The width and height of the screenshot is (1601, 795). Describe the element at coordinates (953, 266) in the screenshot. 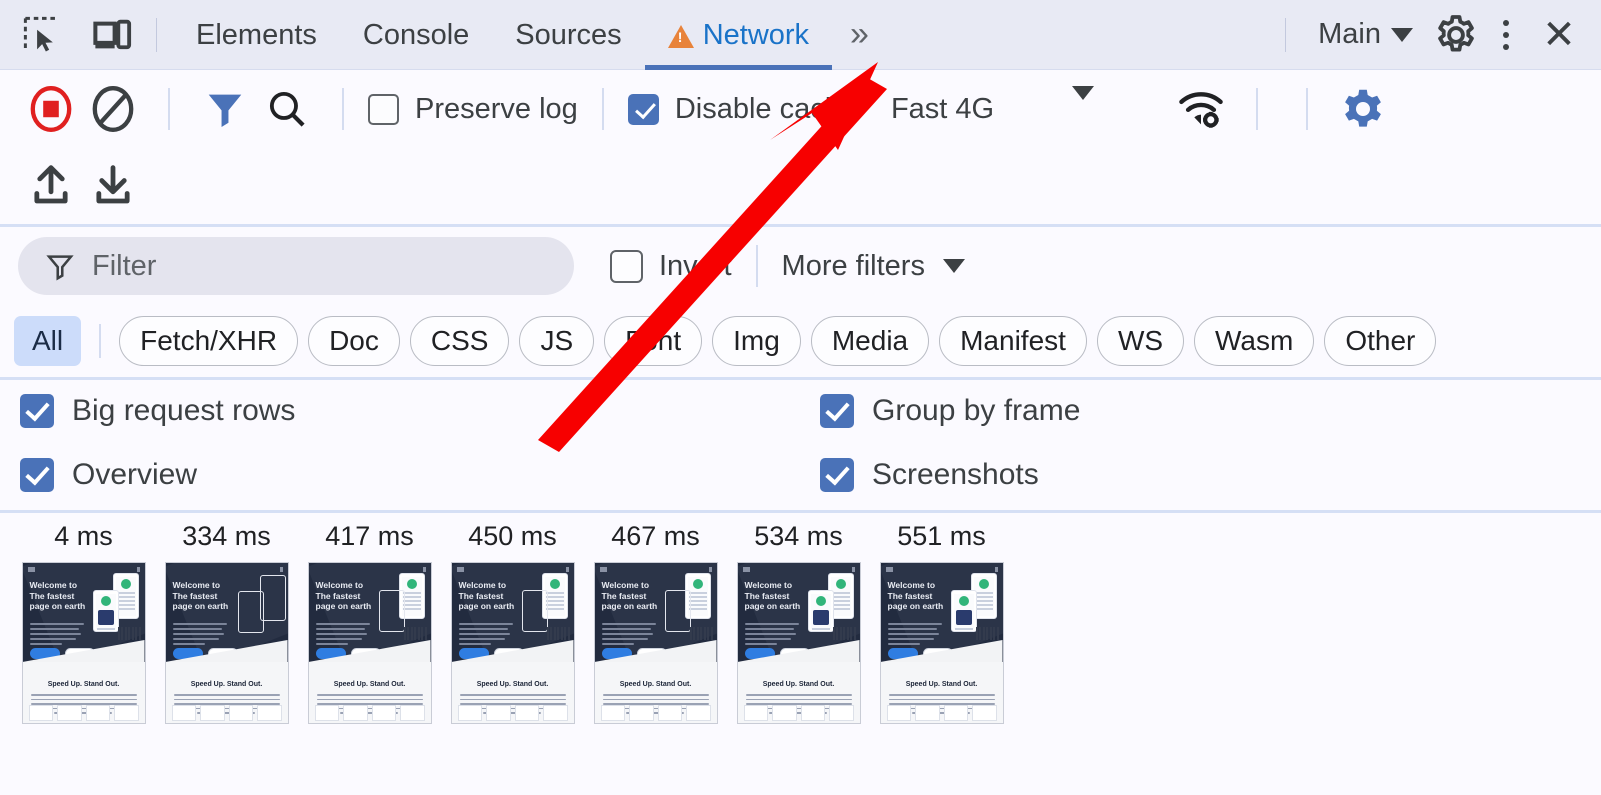

I see `chevron-down-icon` at that location.